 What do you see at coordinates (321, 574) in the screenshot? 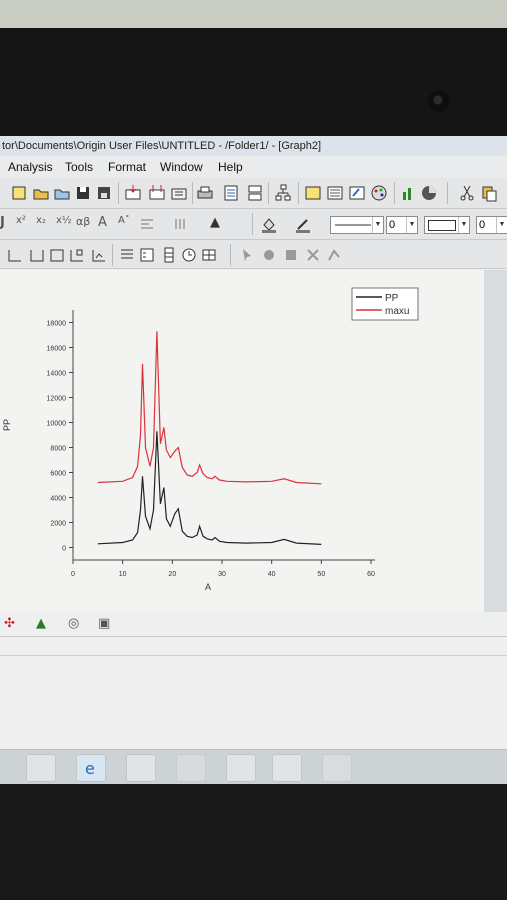
I see `x-tick-label: 50` at bounding box center [321, 574].